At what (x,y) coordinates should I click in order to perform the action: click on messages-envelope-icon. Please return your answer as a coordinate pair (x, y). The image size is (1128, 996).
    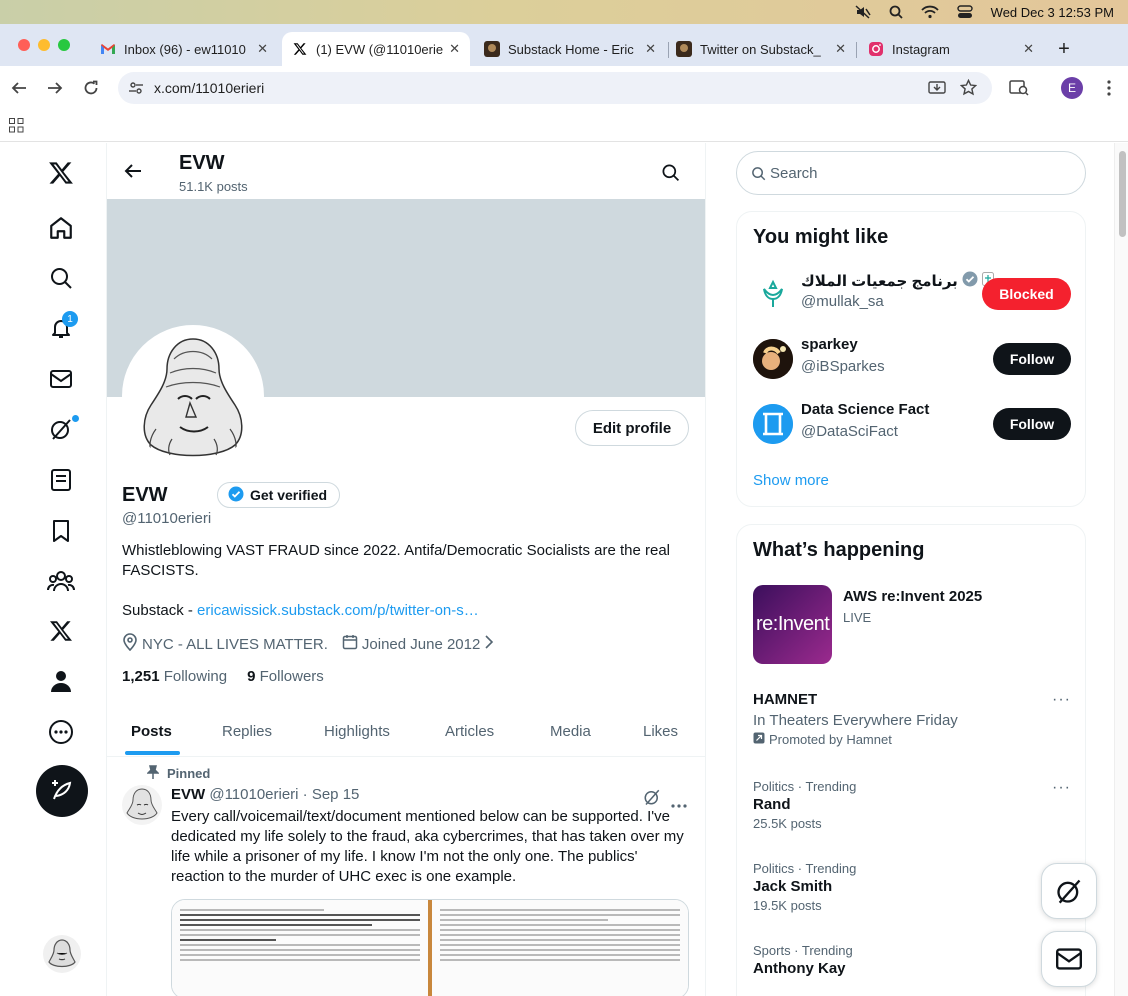
    Looking at the image, I should click on (61, 379).